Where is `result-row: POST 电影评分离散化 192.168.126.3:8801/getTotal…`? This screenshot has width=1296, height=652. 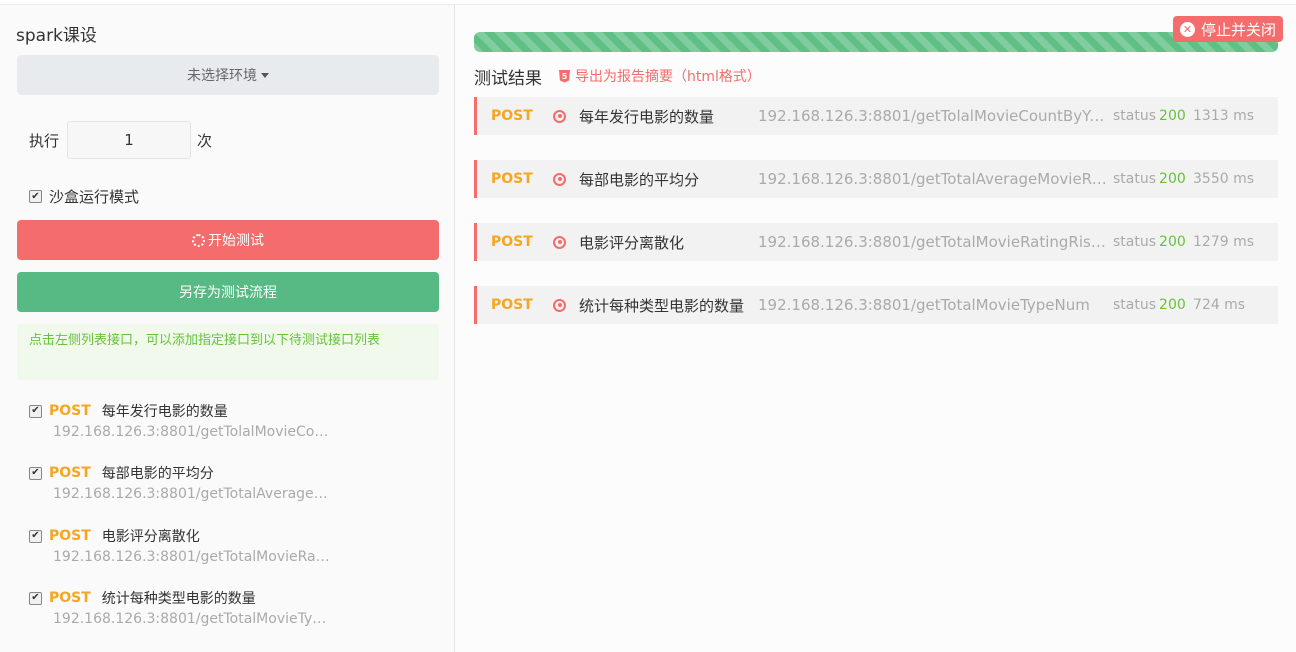
result-row: POST 电影评分离散化 192.168.126.3:8801/getTotal… is located at coordinates (876, 242).